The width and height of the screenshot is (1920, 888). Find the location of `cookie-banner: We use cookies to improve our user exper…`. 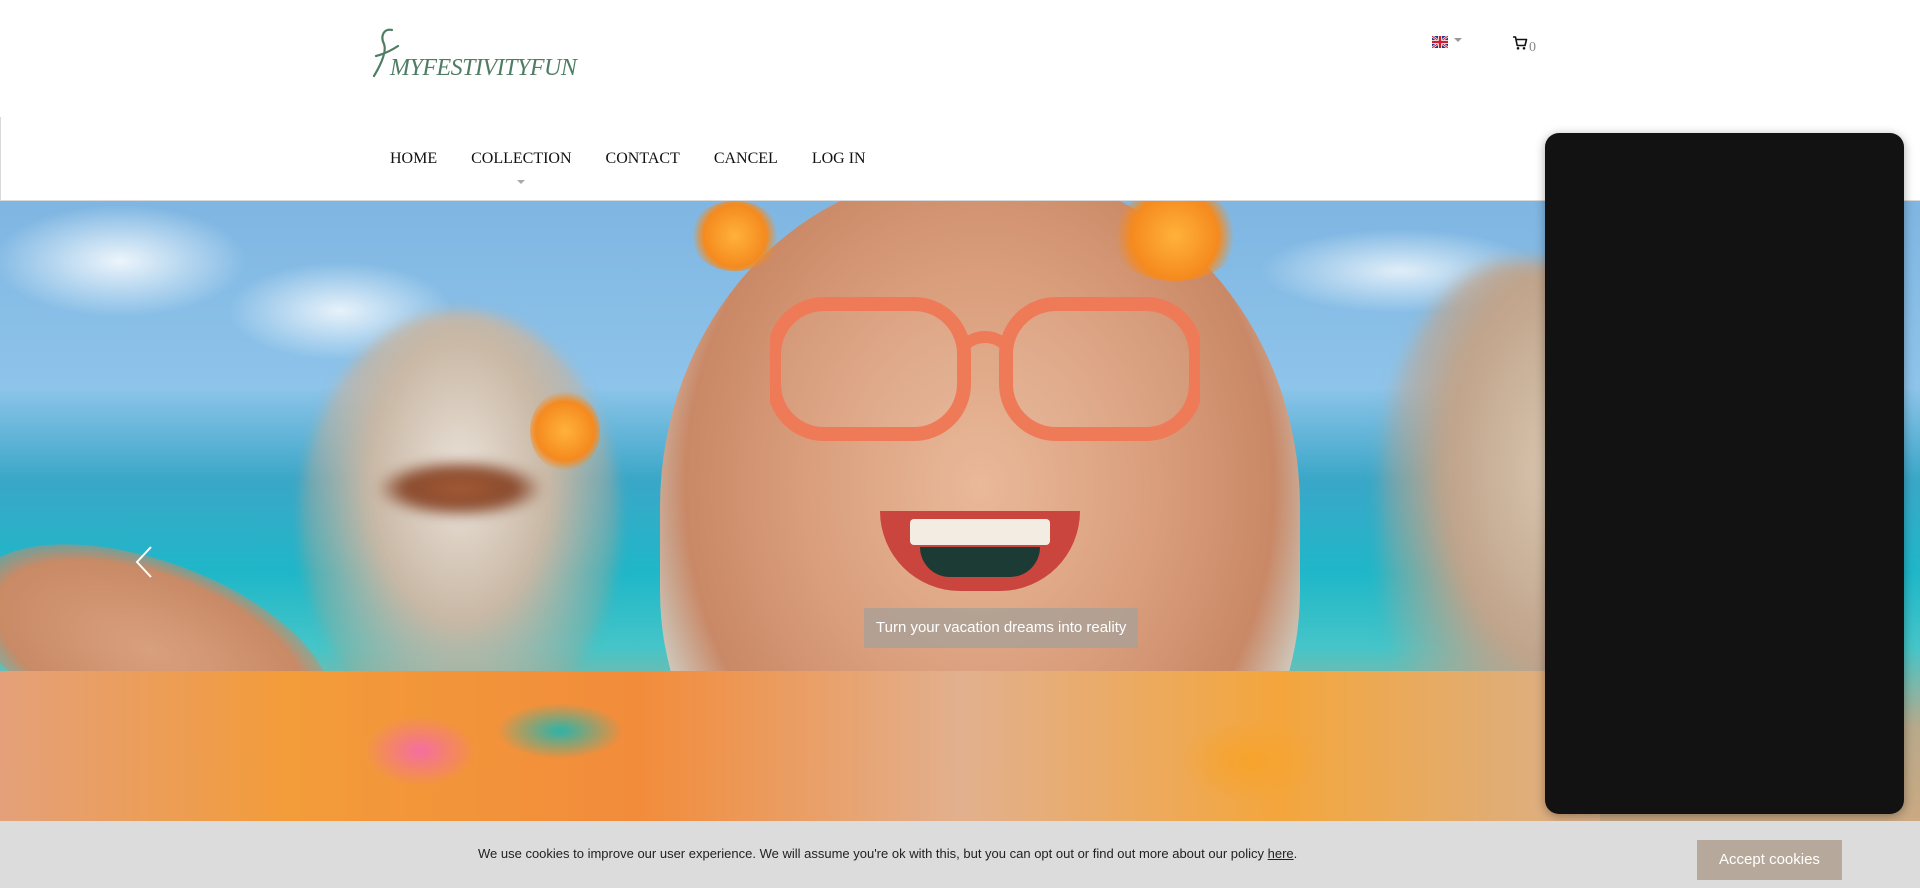

cookie-banner: We use cookies to improve our user exper… is located at coordinates (960, 854).